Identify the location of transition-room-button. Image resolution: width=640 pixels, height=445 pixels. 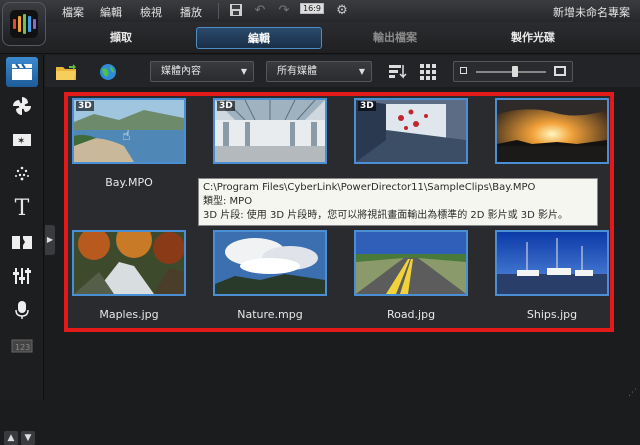
(22, 242).